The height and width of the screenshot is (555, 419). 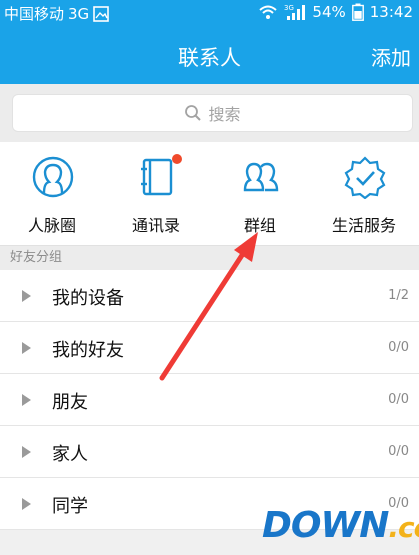 What do you see at coordinates (177, 159) in the screenshot?
I see `notification-badge` at bounding box center [177, 159].